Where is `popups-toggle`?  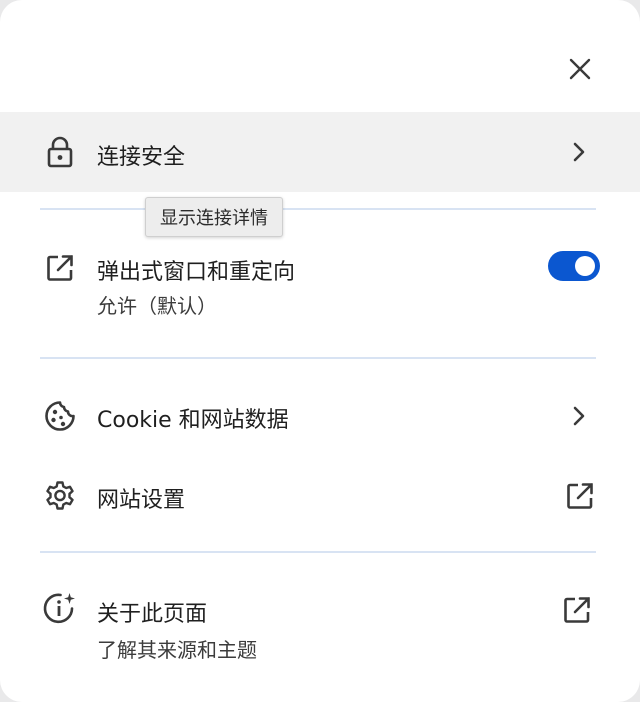
popups-toggle is located at coordinates (574, 266).